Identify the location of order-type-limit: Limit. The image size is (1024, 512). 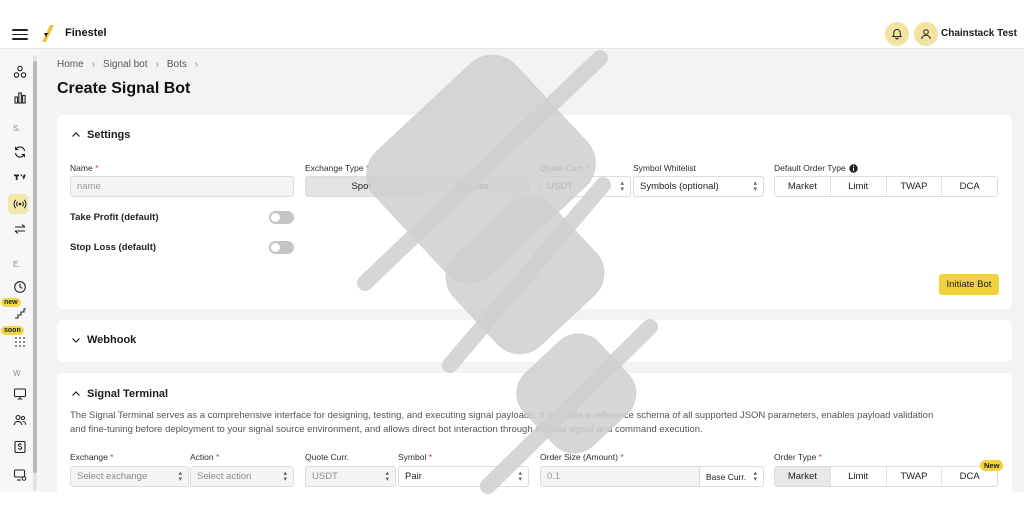
(858, 186).